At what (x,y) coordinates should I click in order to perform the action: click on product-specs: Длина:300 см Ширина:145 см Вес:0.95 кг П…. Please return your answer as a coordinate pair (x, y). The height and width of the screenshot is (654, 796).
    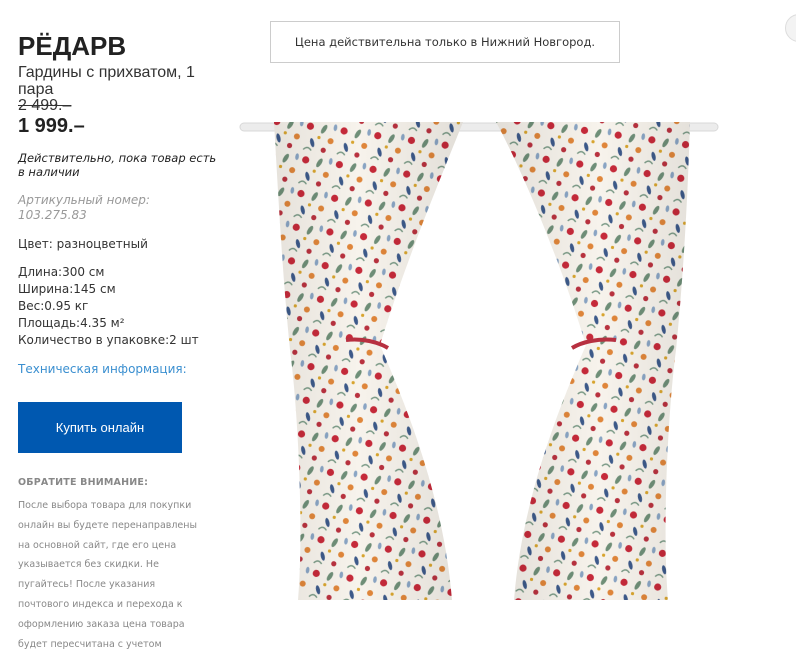
    Looking at the image, I should click on (118, 306).